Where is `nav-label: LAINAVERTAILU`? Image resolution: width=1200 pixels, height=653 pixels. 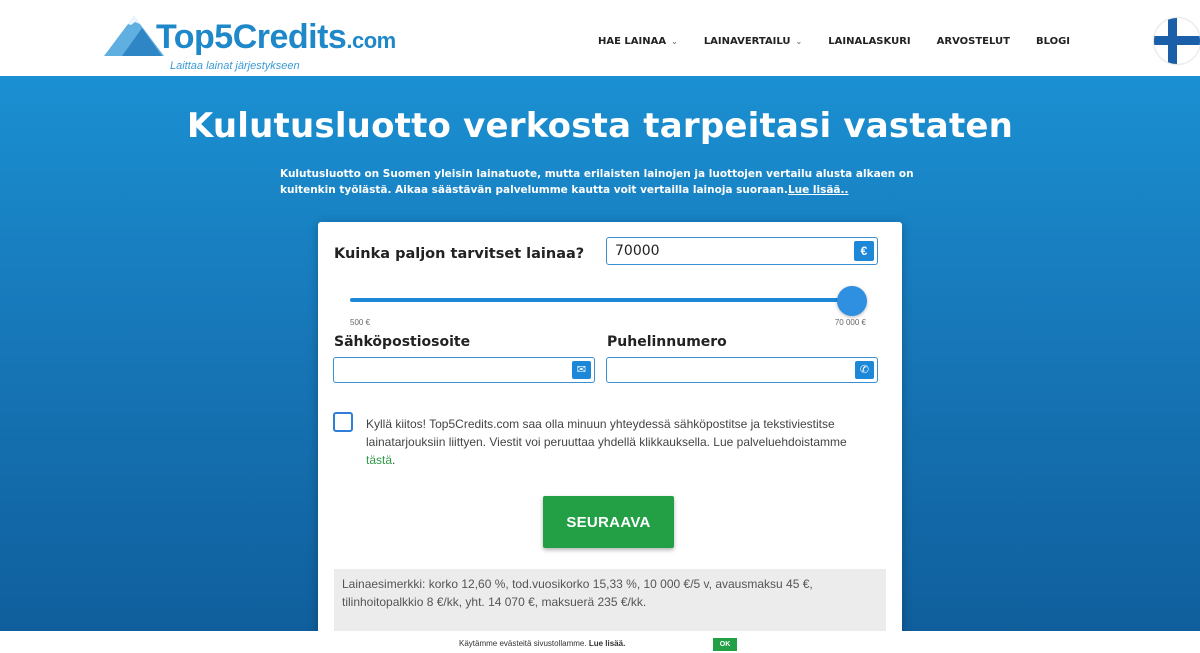
nav-label: LAINAVERTAILU is located at coordinates (747, 41).